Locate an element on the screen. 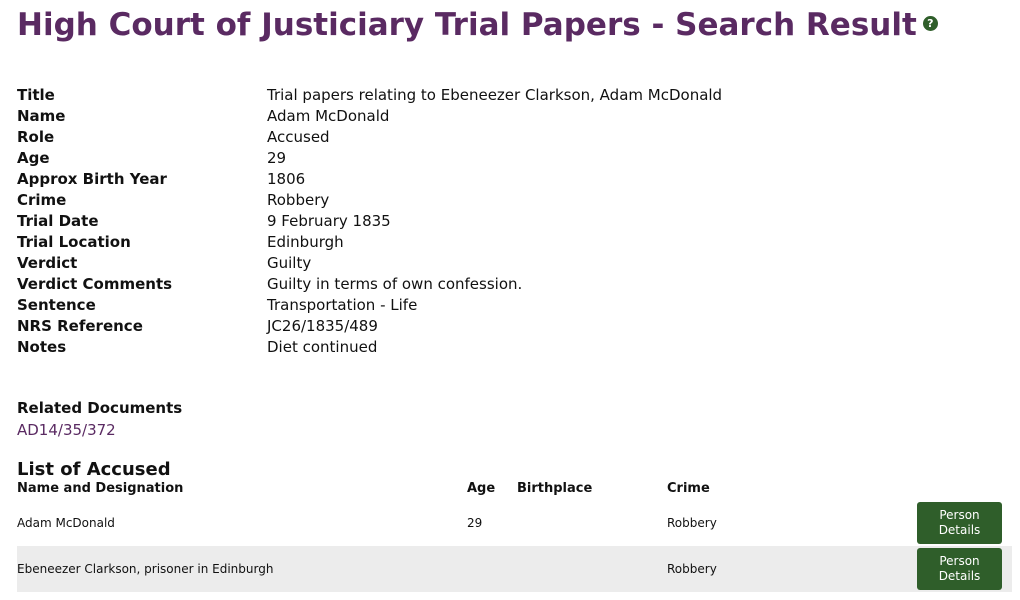  detail-row-notes: Notes Diet continued is located at coordinates (467, 347).